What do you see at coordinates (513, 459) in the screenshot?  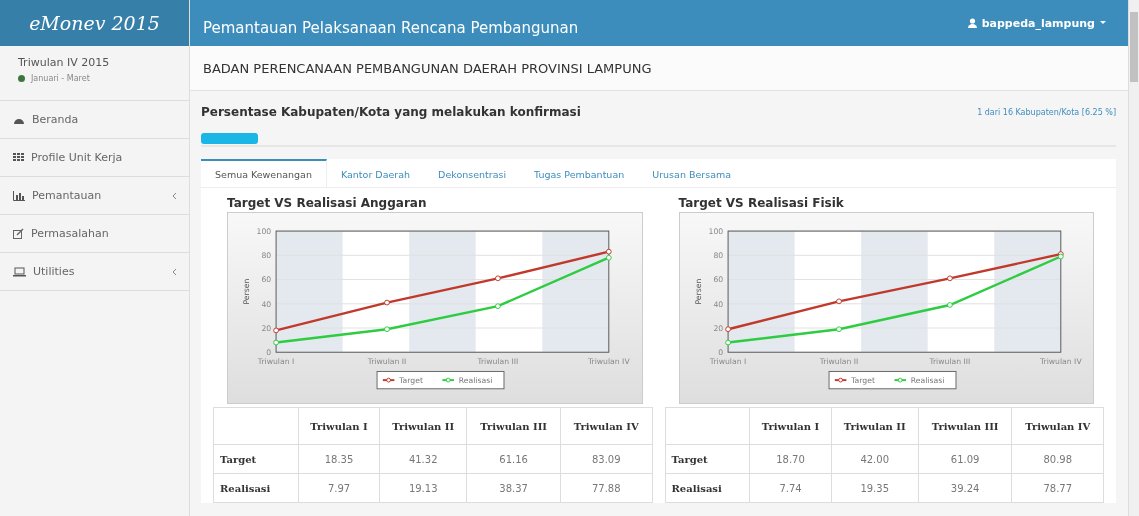 I see `table-cell: 61.16` at bounding box center [513, 459].